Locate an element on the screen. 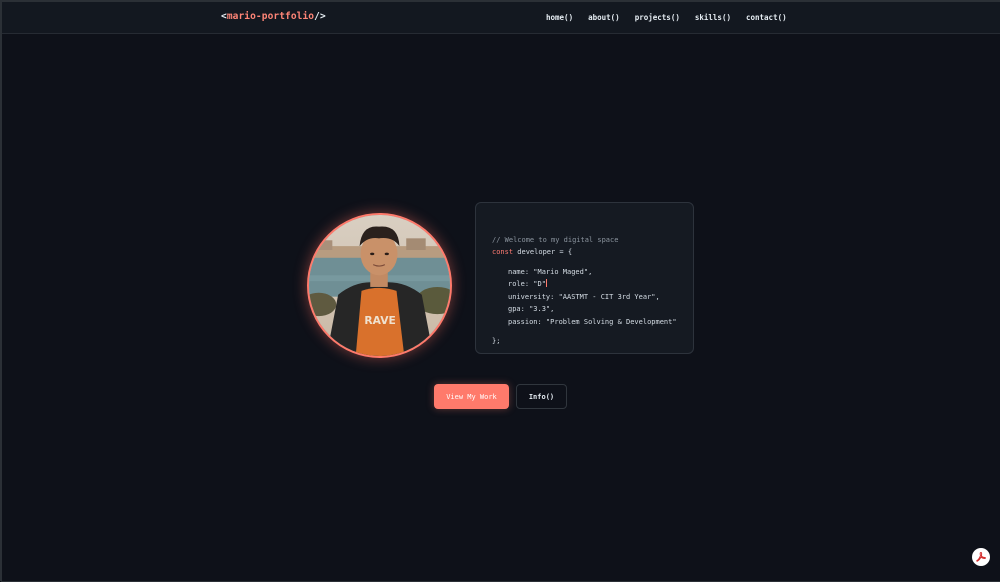  pdf-glyph-icon is located at coordinates (981, 557).